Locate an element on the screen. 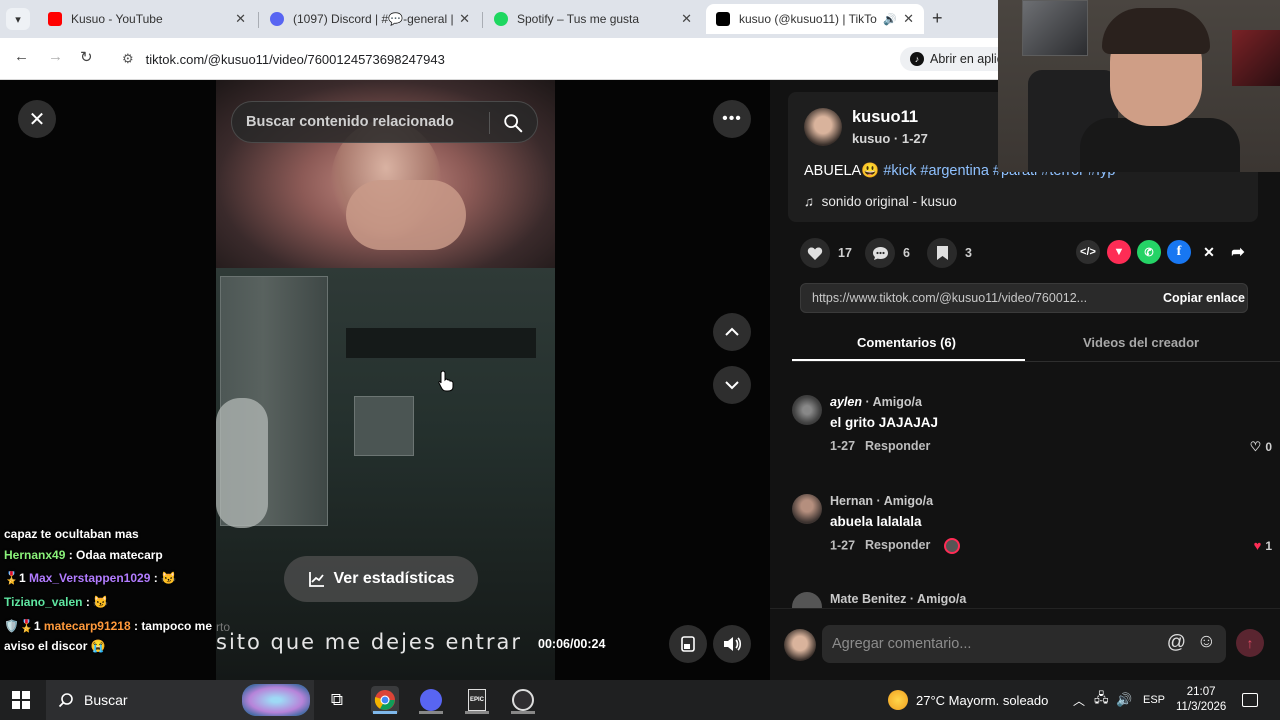 The height and width of the screenshot is (720, 1280). author-username: kusuo11 is located at coordinates (885, 117).